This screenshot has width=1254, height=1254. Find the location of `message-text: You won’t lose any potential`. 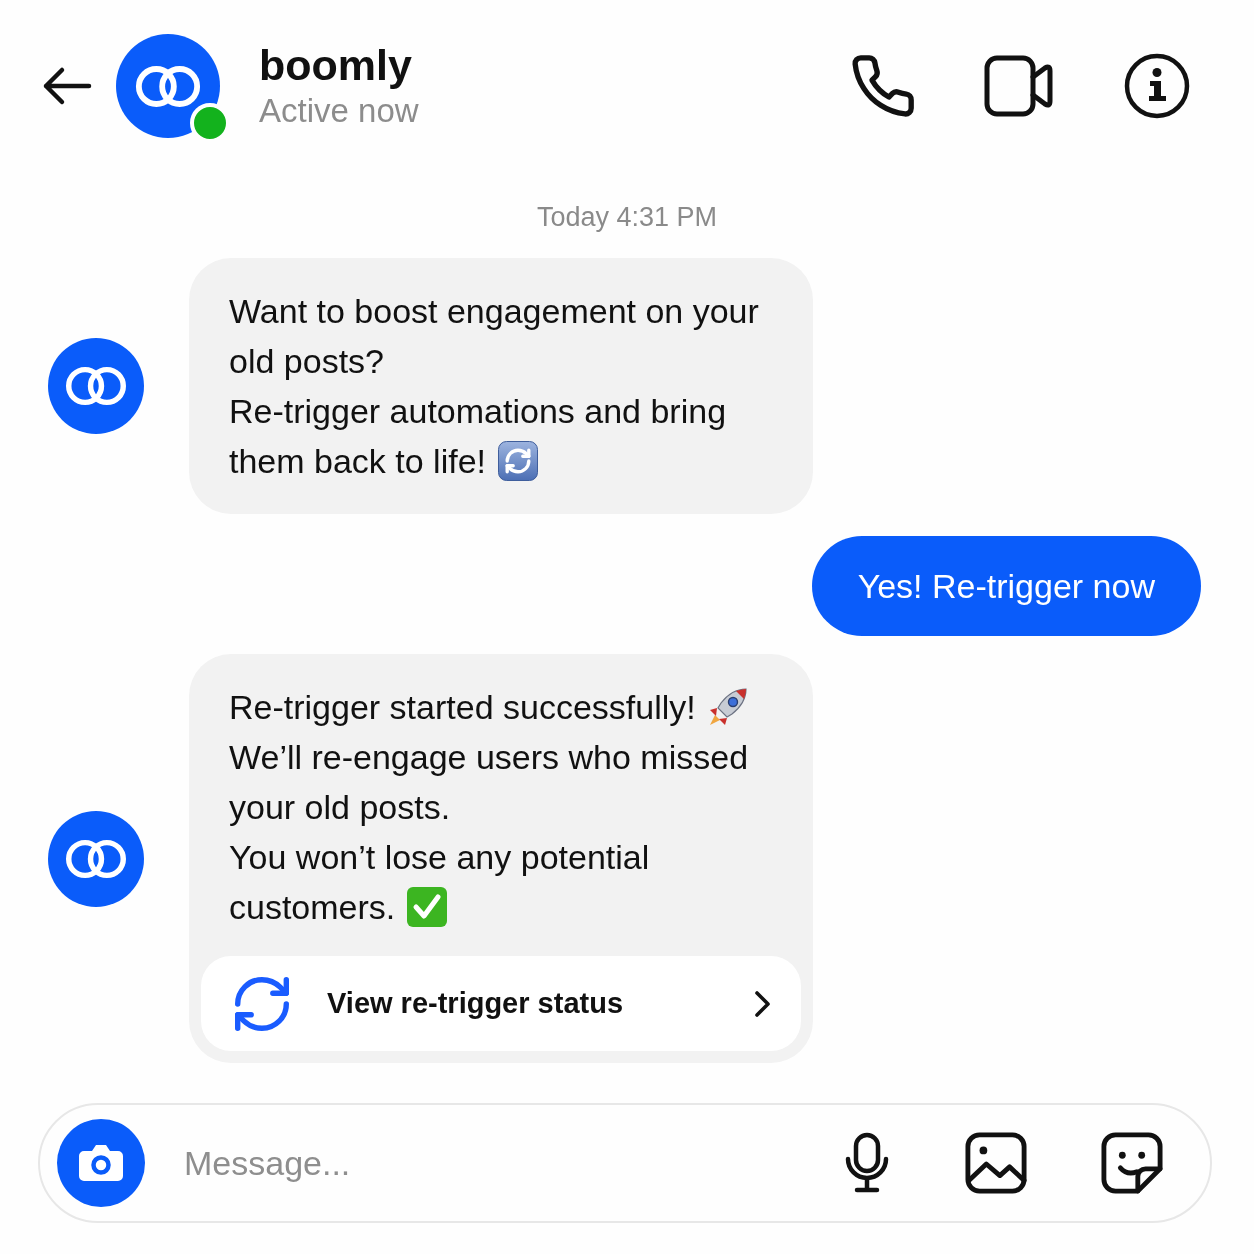

message-text: You won’t lose any potential is located at coordinates (439, 857).